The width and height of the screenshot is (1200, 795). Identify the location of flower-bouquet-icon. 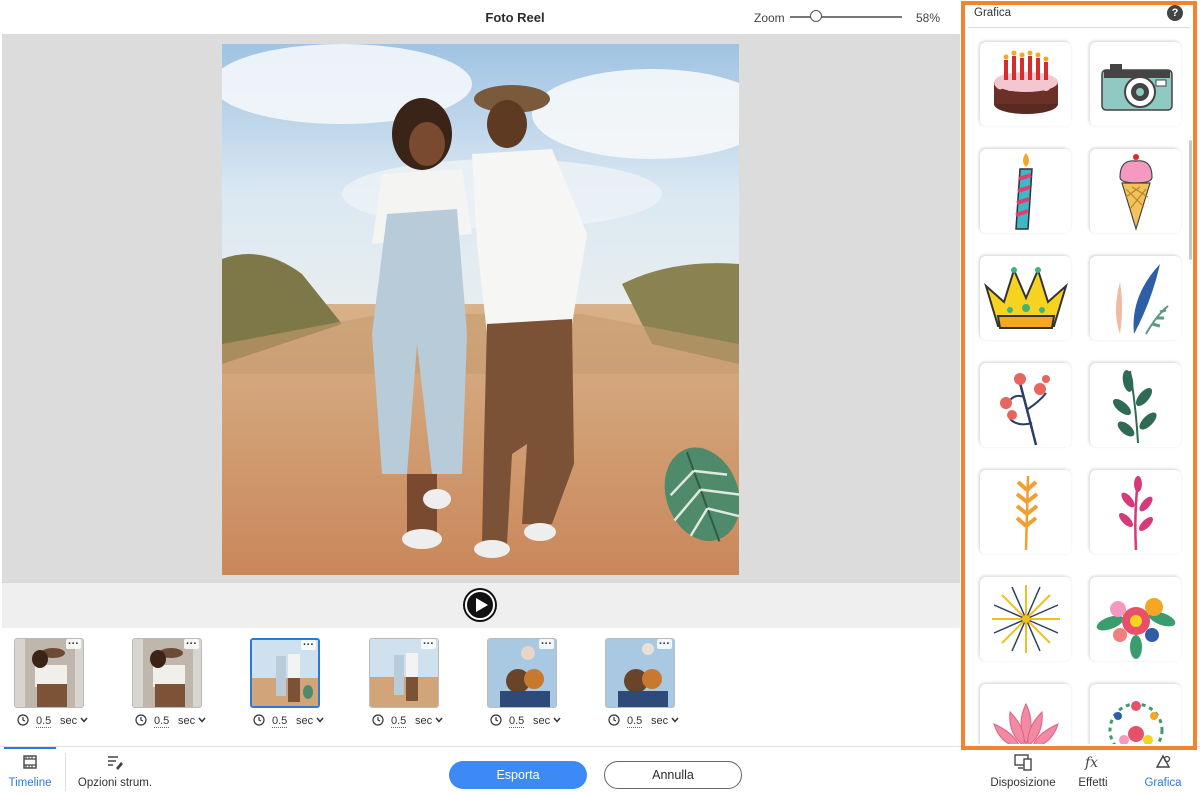
(1136, 628).